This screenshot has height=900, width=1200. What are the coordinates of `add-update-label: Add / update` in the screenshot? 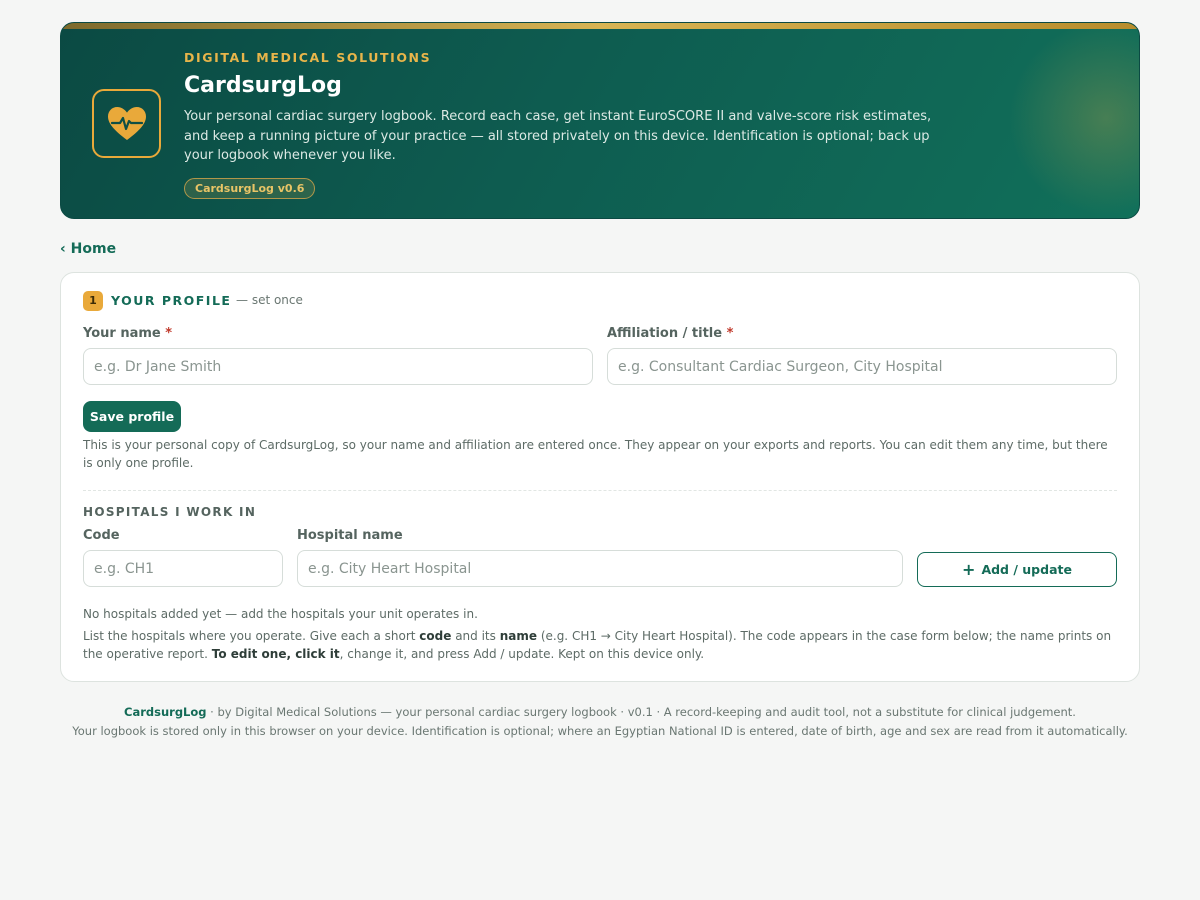 It's located at (1026, 569).